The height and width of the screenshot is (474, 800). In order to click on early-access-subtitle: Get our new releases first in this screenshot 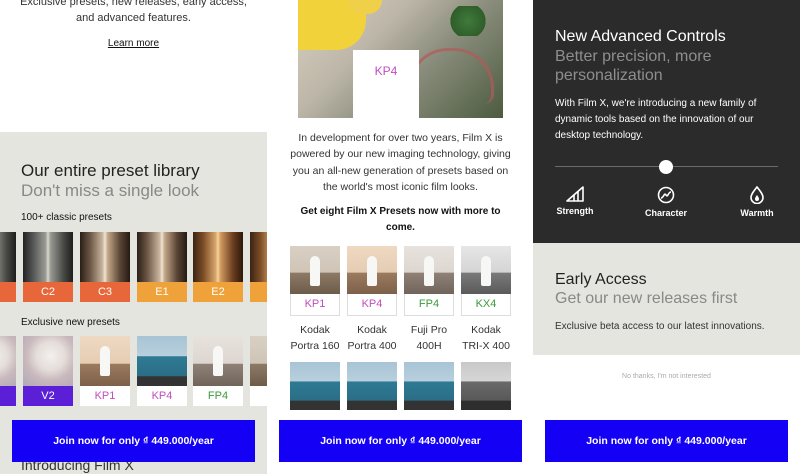, I will do `click(646, 298)`.